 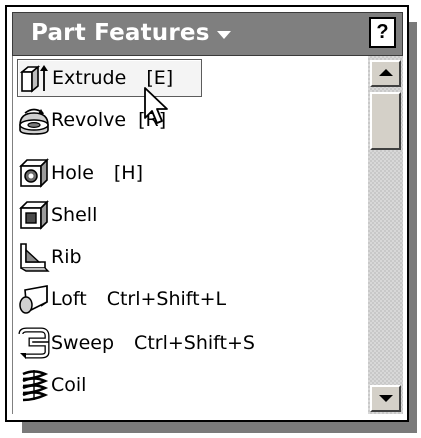 I want to click on list-item-sweep: Sweep Ctrl+Shift+S, so click(x=136, y=343).